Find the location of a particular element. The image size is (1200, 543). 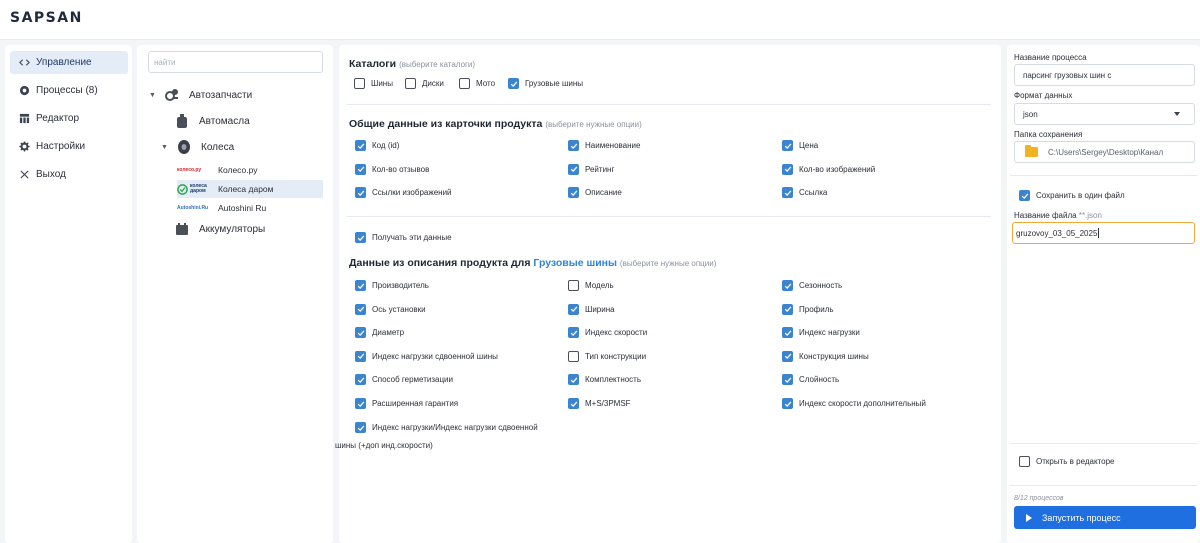

file-name-input: gruzovoy_03_05_2025 is located at coordinates (1103, 233).